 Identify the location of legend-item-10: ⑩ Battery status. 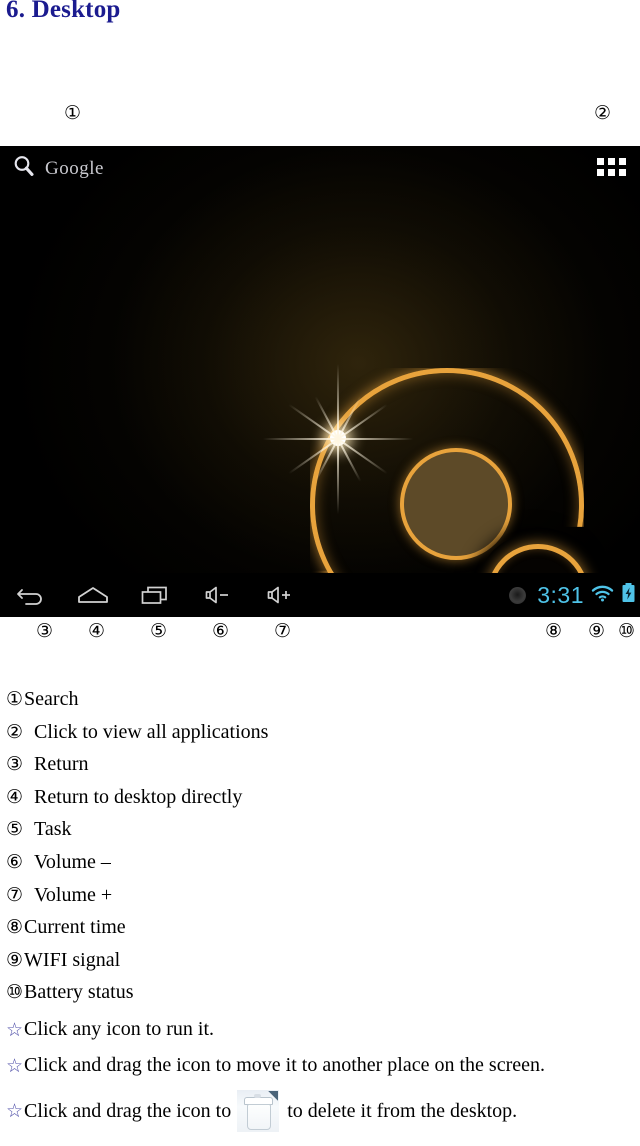
(316, 997).